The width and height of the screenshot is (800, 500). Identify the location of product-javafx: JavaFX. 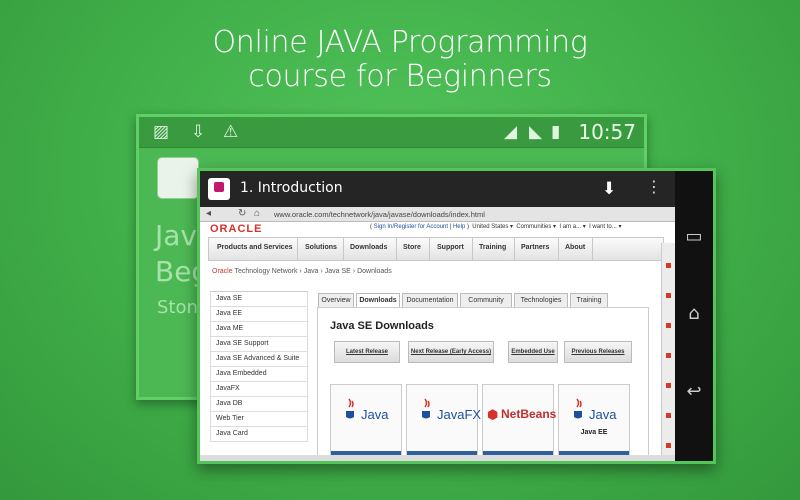
(444, 421).